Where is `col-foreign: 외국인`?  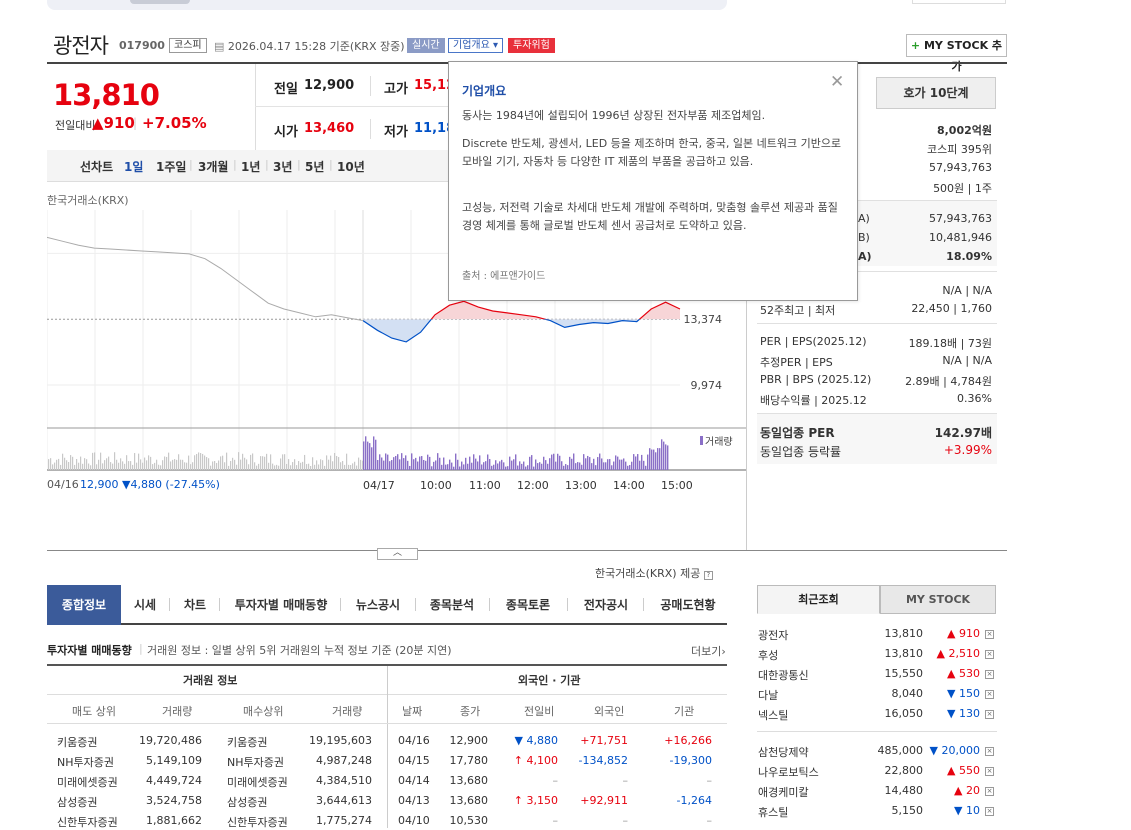
col-foreign: 외국인 is located at coordinates (609, 711).